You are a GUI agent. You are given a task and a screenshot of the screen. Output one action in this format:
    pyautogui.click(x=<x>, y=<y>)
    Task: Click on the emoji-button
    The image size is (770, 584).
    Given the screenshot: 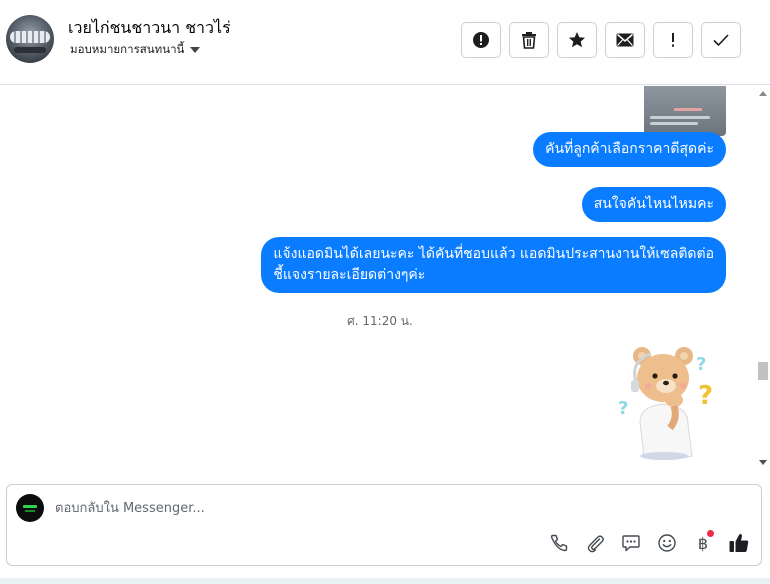 What is the action you would take?
    pyautogui.click(x=667, y=543)
    